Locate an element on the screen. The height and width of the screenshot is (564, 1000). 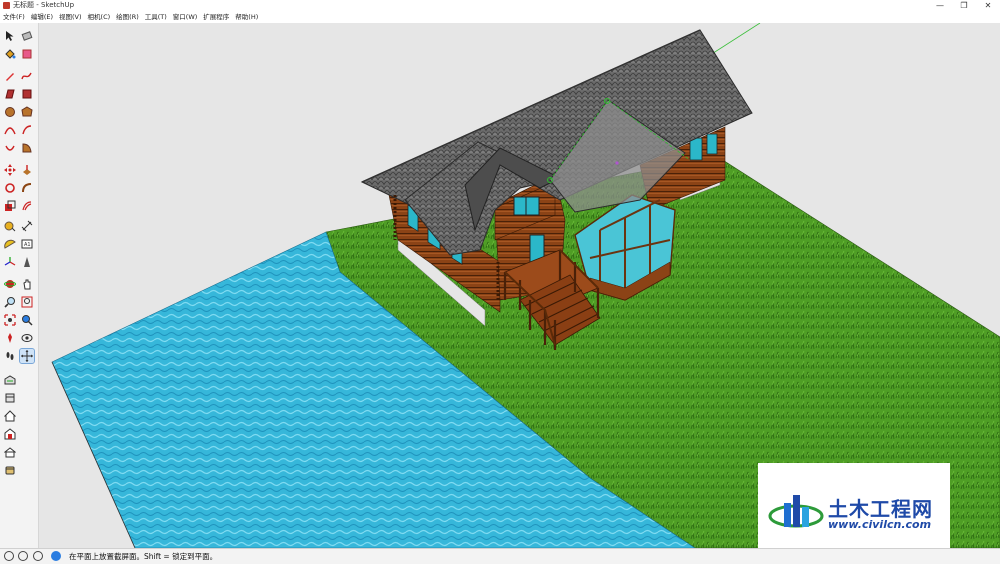
freehand-icon is located at coordinates (27, 76).